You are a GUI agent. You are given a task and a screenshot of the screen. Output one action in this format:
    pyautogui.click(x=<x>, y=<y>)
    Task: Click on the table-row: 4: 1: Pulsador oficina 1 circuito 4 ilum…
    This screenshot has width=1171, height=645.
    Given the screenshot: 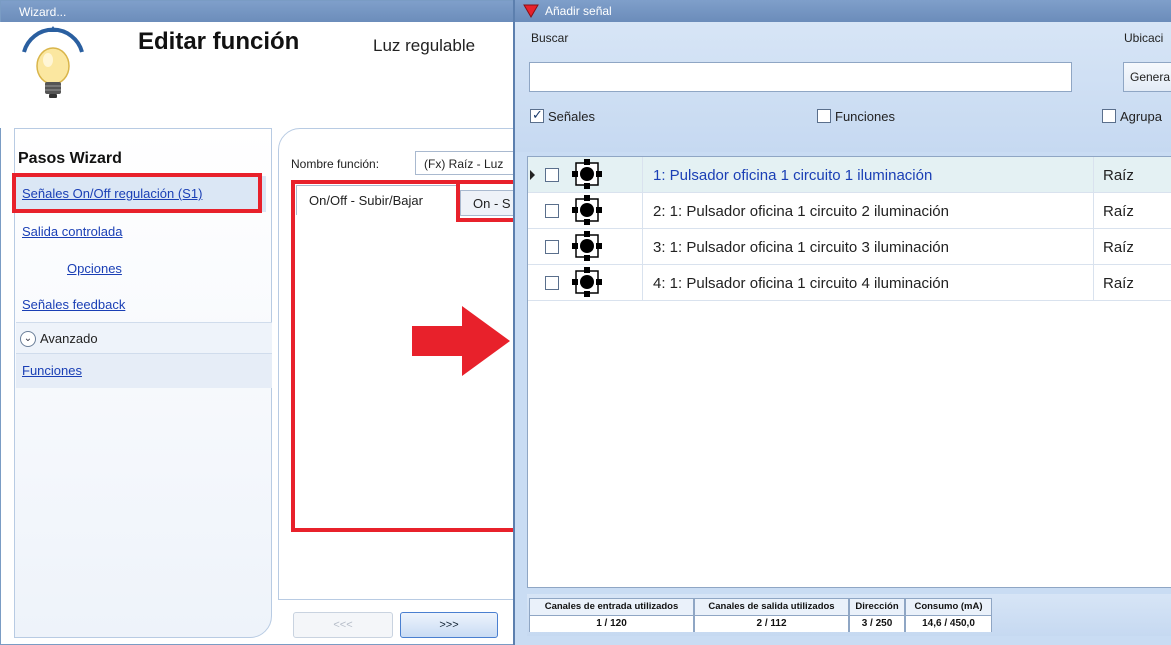 What is the action you would take?
    pyautogui.click(x=849, y=283)
    